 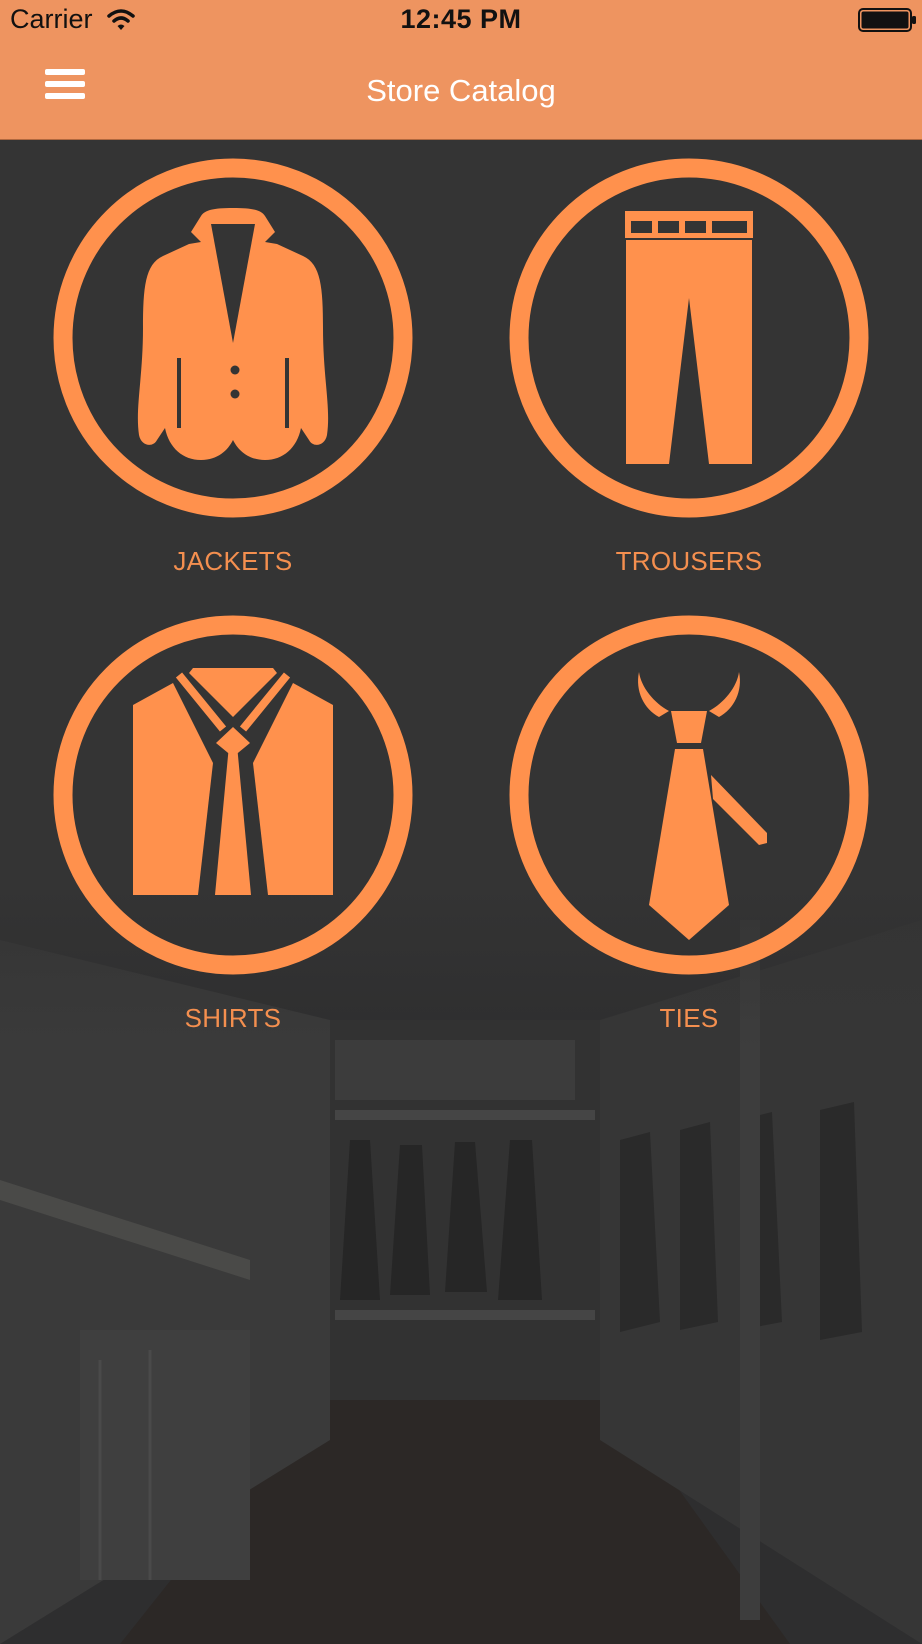 I want to click on category-label: TROUSERS, so click(x=689, y=561).